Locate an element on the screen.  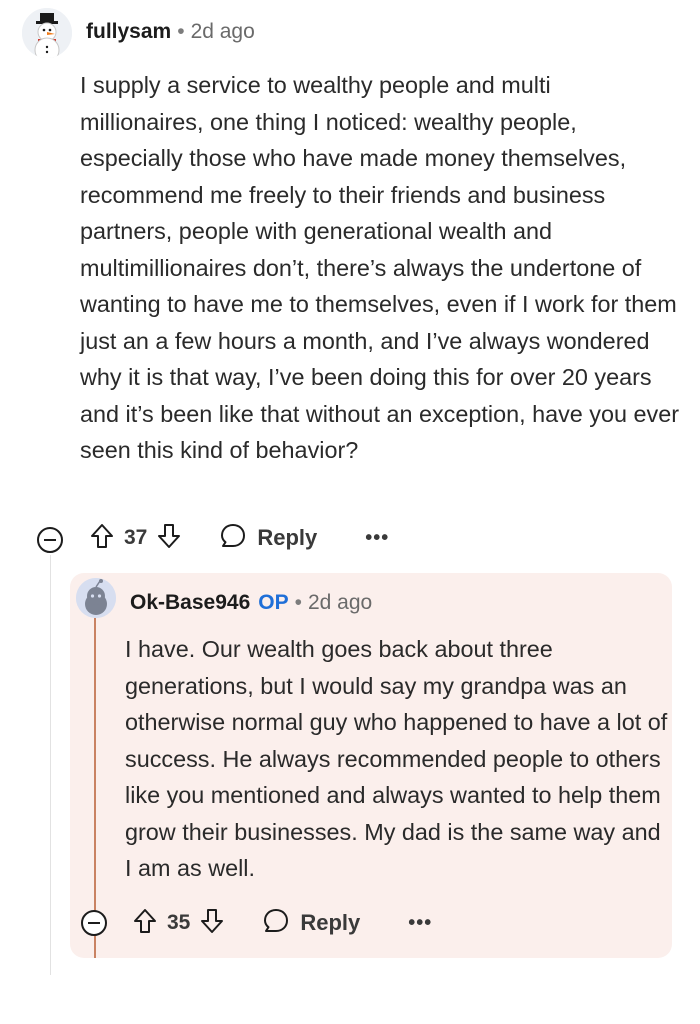
vote-count: 37 is located at coordinates (136, 537).